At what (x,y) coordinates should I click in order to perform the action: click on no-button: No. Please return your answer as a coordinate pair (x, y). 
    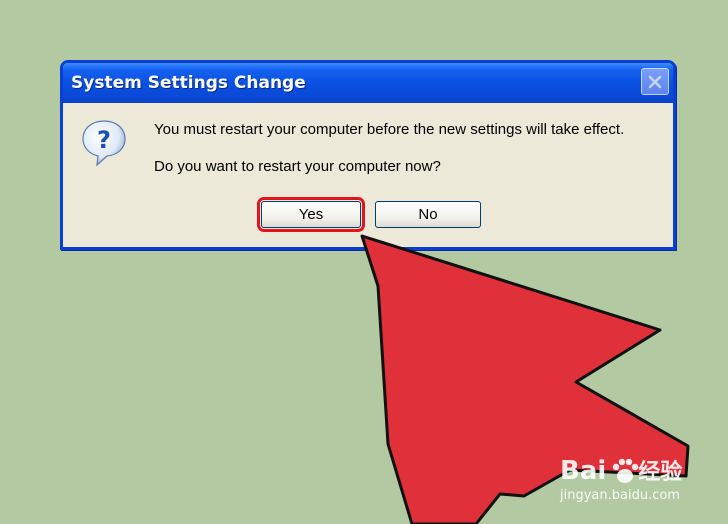
    Looking at the image, I should click on (428, 214).